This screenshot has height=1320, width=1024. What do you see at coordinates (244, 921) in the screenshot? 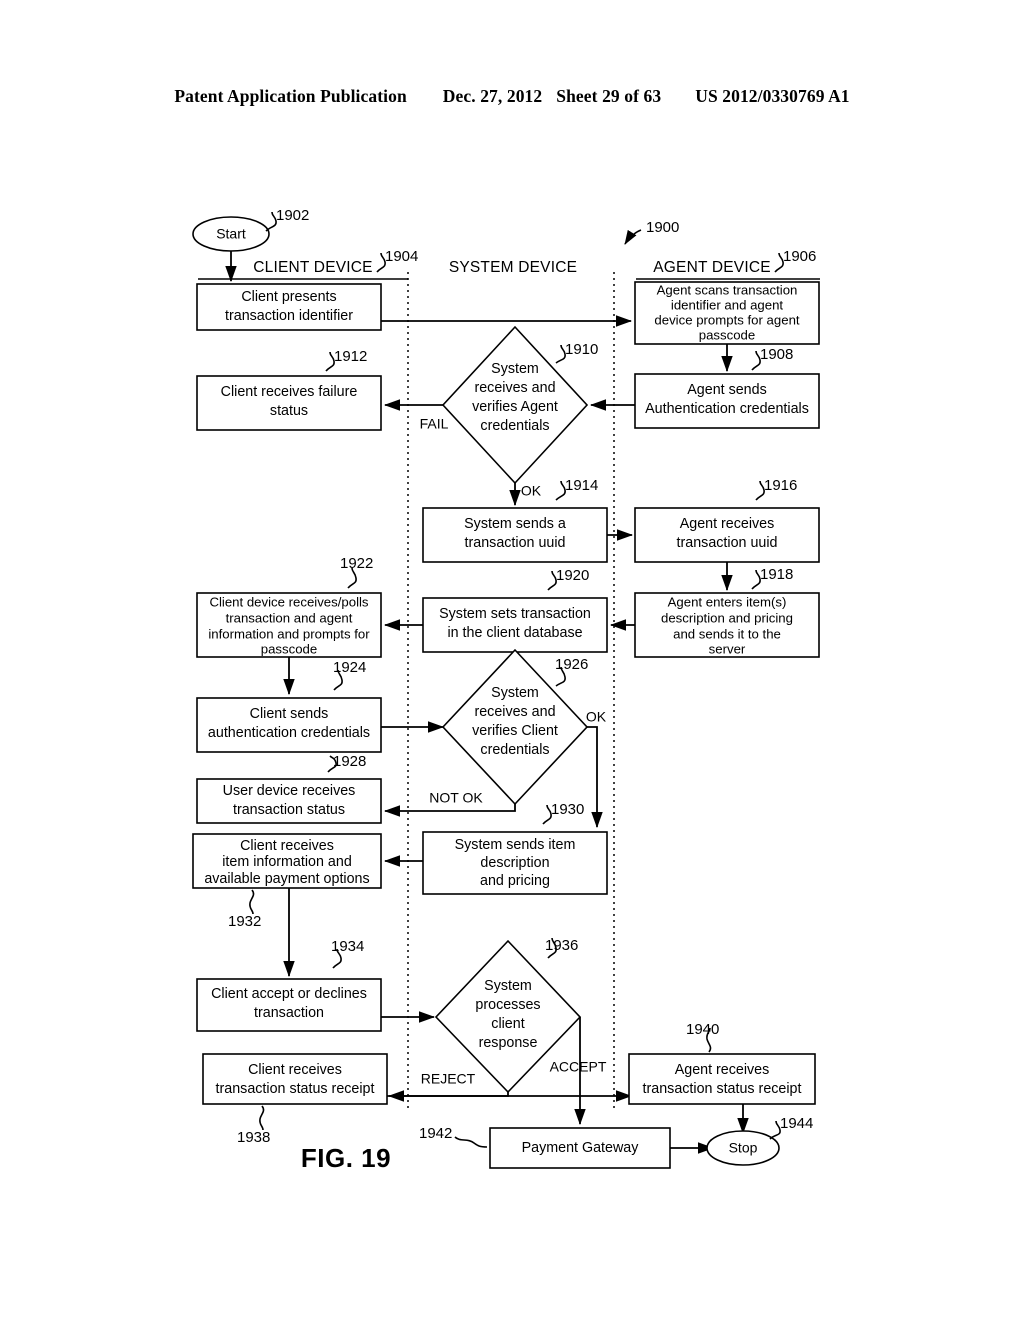
I see `ref-1932: 1932` at bounding box center [244, 921].